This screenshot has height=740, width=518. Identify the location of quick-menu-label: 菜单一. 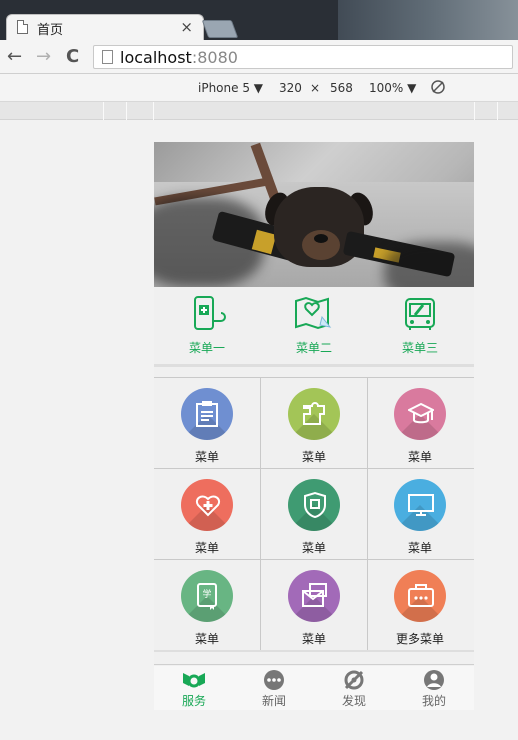
(206, 348).